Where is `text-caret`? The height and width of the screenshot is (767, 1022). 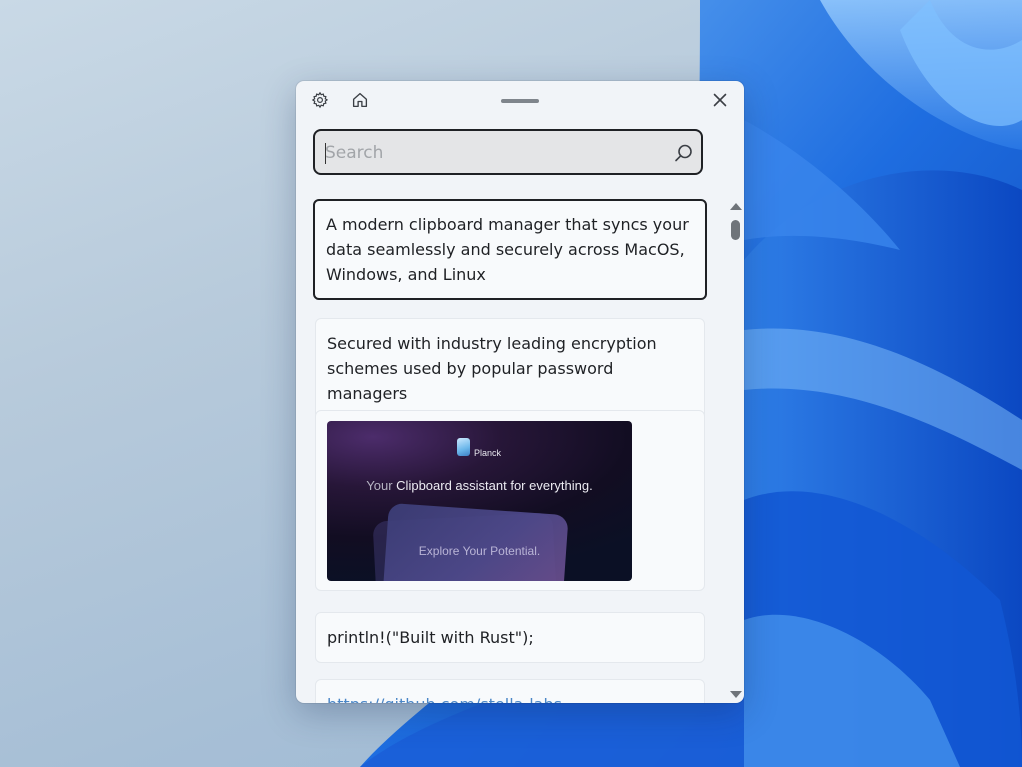 text-caret is located at coordinates (325, 153).